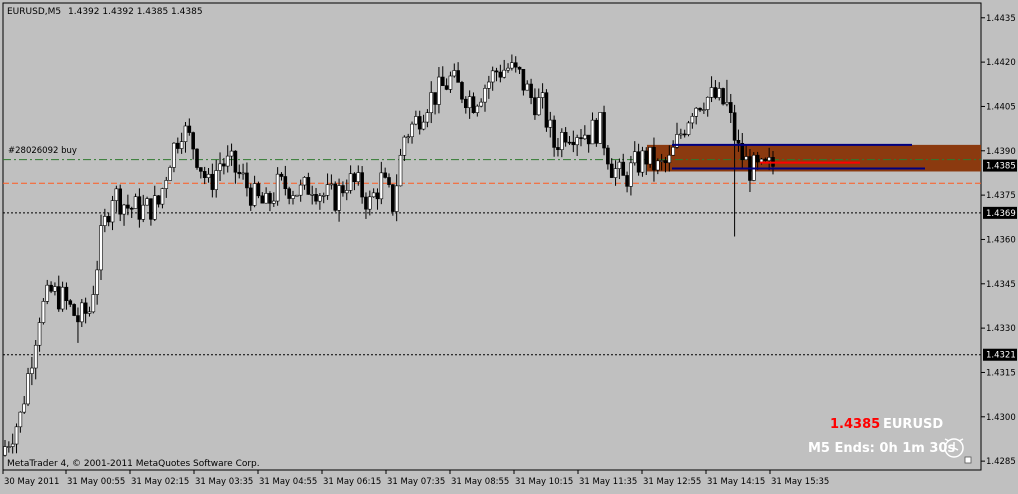  I want to click on info-bar-timer: M5 Ends: 0h 1m 30s, so click(881, 448).